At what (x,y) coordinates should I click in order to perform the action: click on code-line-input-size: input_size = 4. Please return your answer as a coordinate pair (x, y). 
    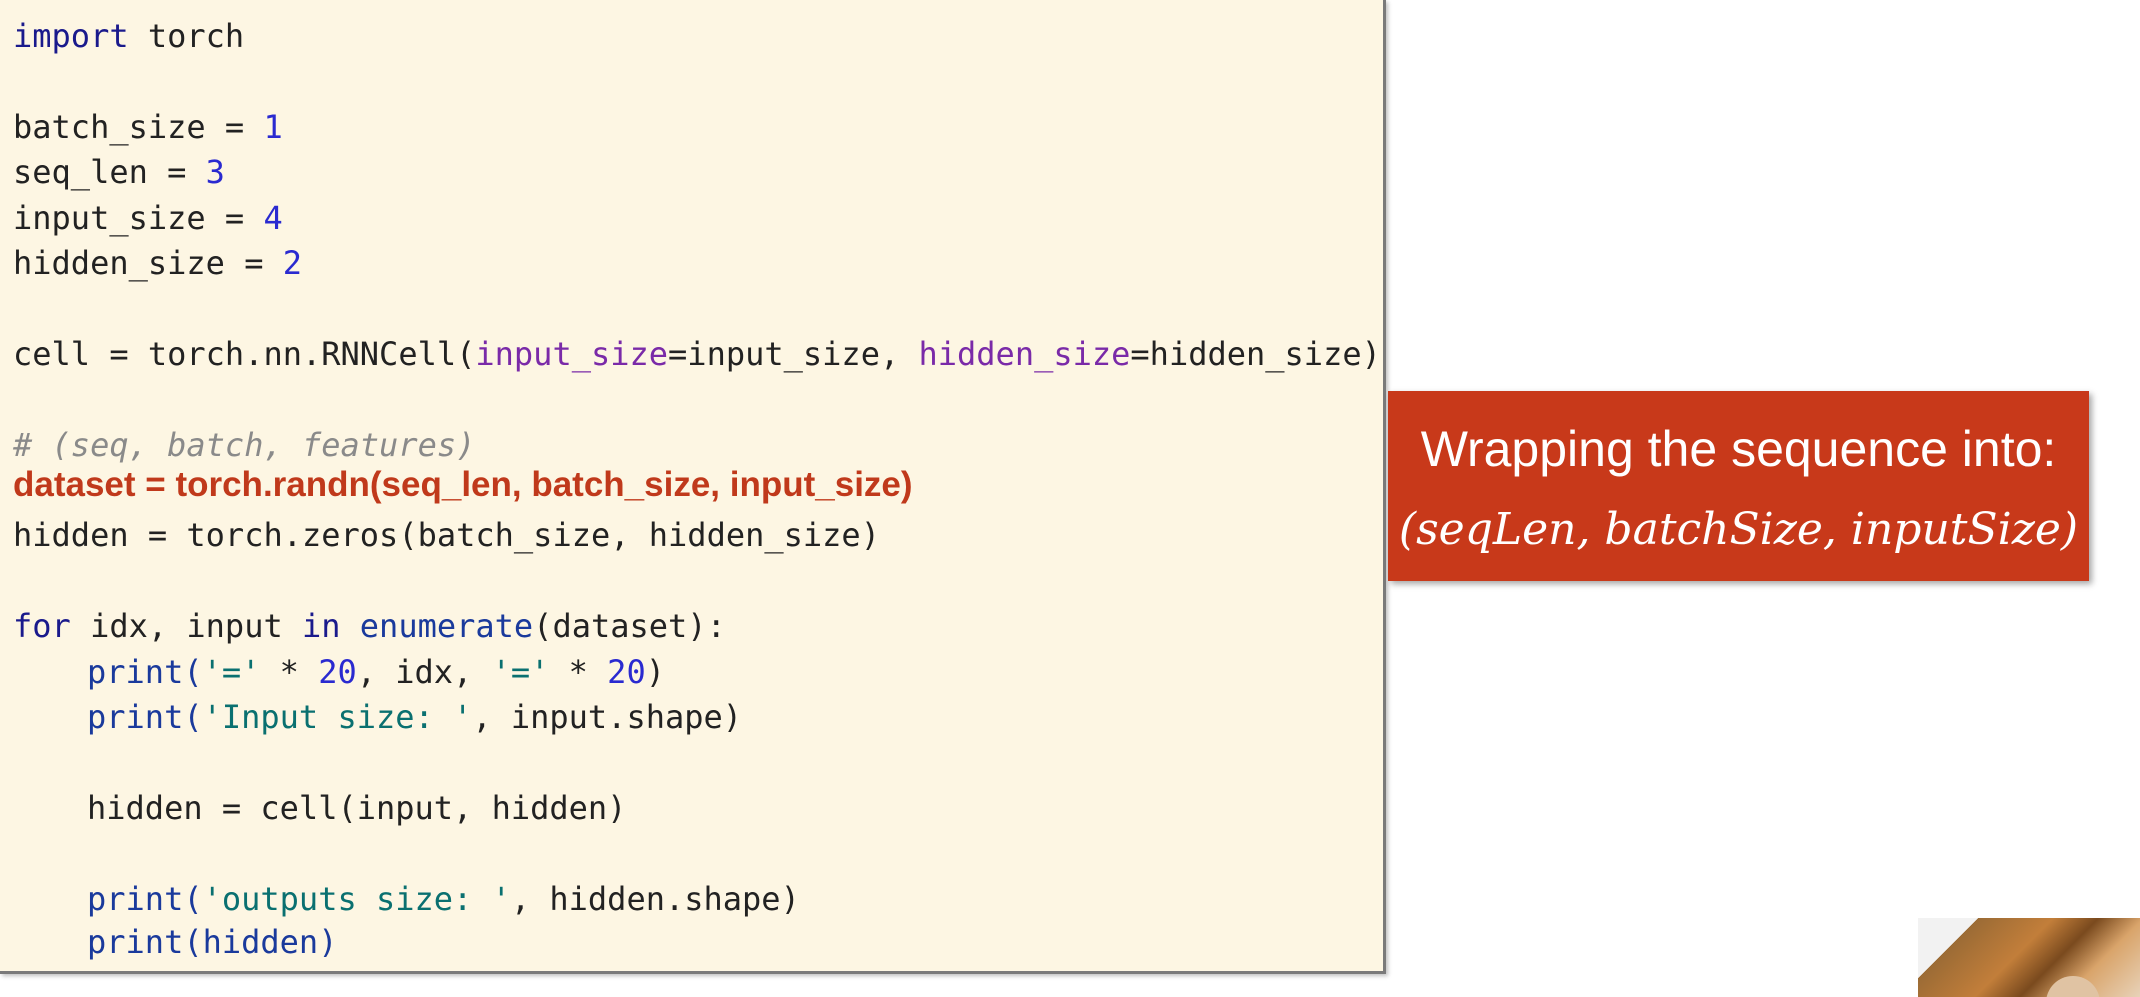
    Looking at the image, I should click on (148, 218).